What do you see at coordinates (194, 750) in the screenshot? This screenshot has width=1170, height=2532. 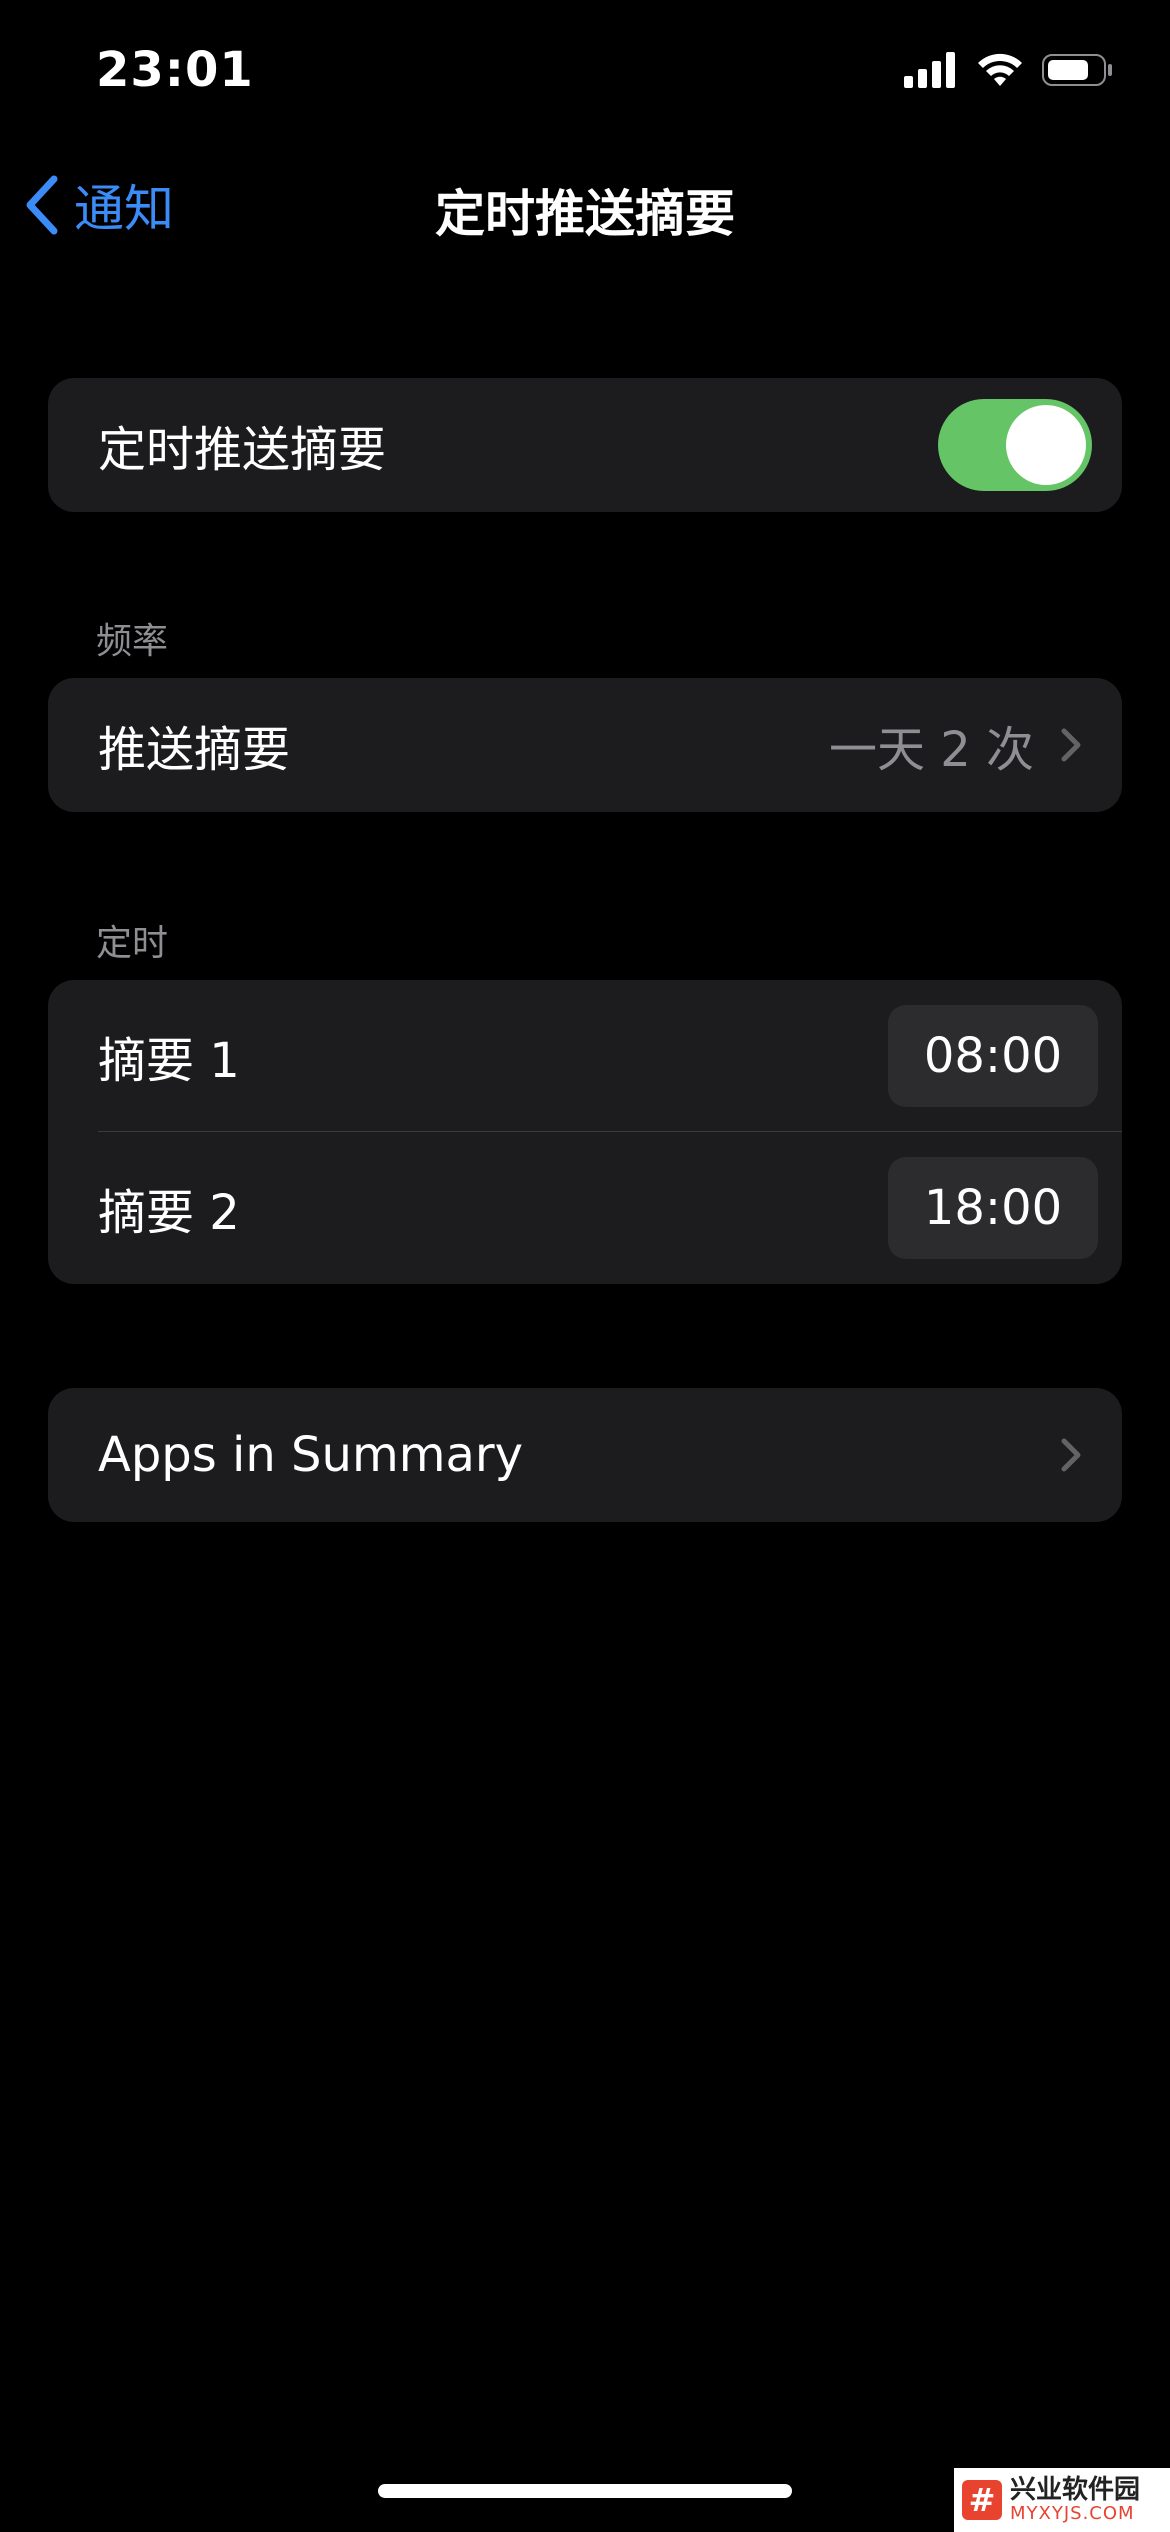 I see `delivery-frequency-label: 推送摘要` at bounding box center [194, 750].